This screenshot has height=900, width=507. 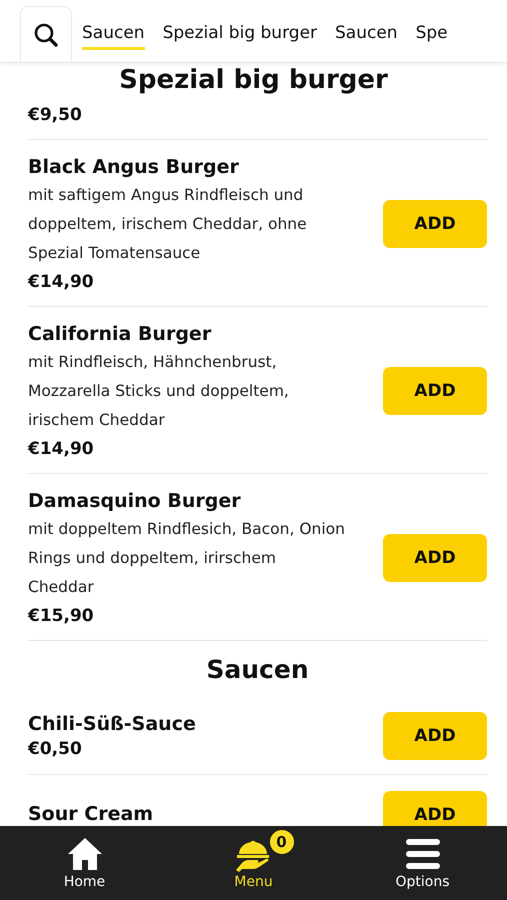 I want to click on item-name: Black Angus Burger, so click(x=134, y=167).